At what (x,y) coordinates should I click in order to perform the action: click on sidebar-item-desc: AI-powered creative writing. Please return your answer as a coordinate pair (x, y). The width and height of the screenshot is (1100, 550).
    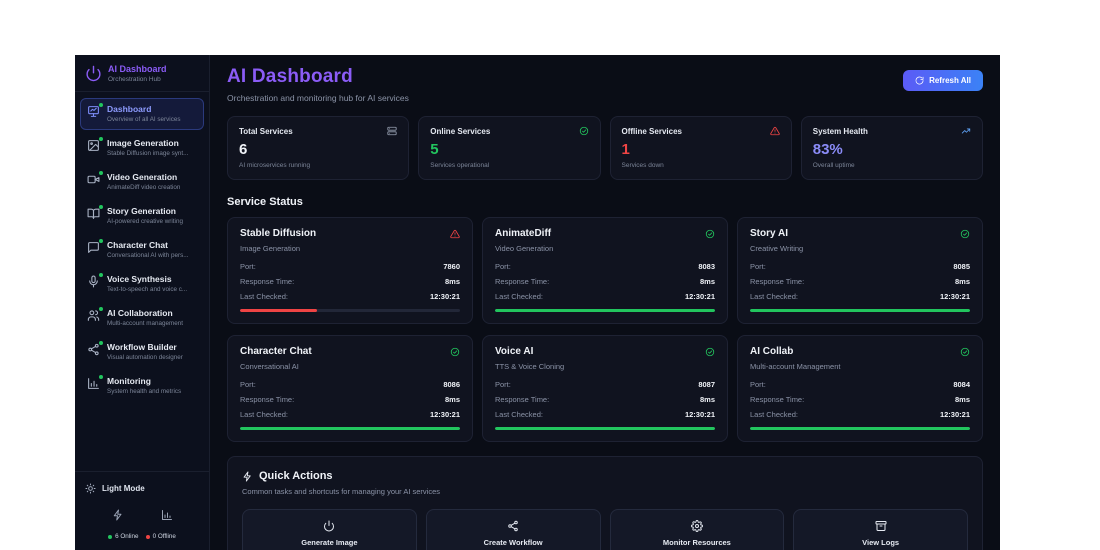
    Looking at the image, I should click on (145, 221).